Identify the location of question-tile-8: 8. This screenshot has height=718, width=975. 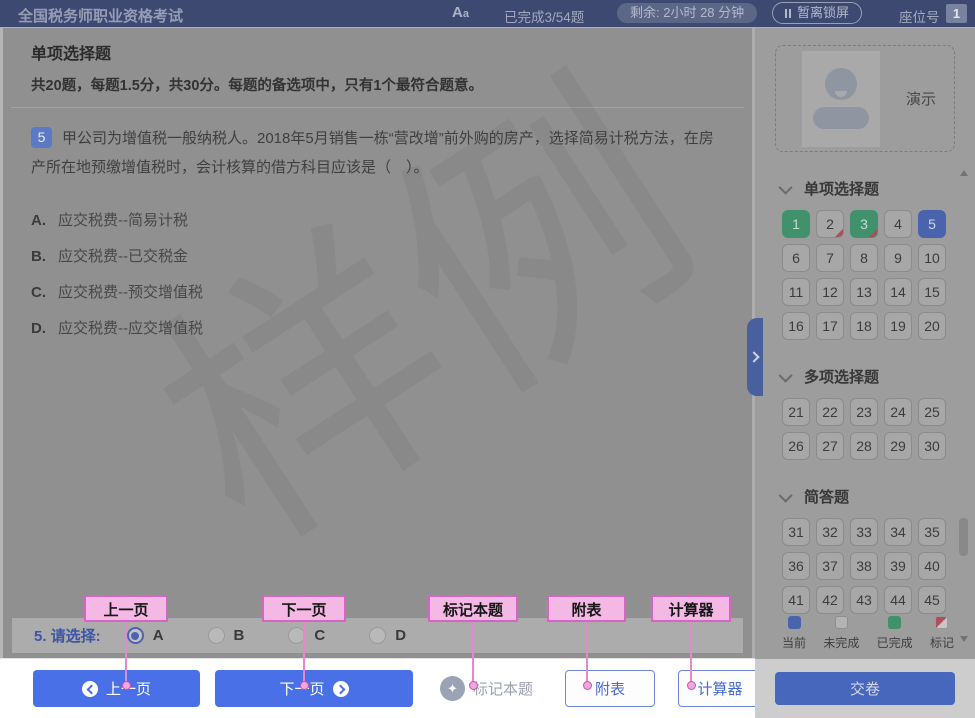
(864, 258).